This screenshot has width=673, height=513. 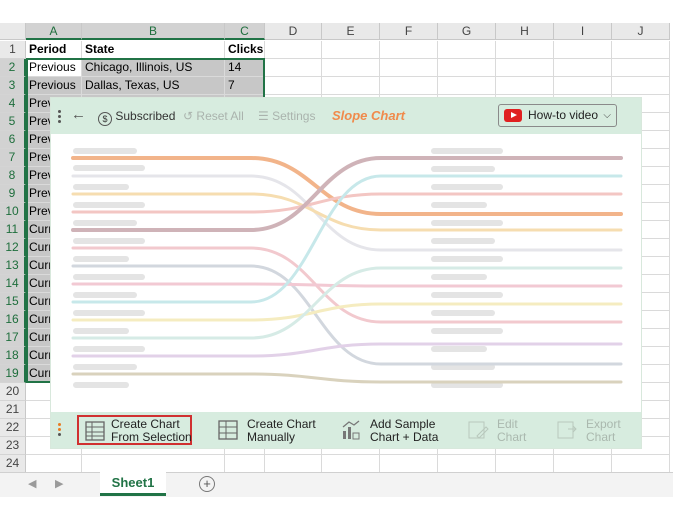 What do you see at coordinates (641, 31) in the screenshot?
I see `column-header: J` at bounding box center [641, 31].